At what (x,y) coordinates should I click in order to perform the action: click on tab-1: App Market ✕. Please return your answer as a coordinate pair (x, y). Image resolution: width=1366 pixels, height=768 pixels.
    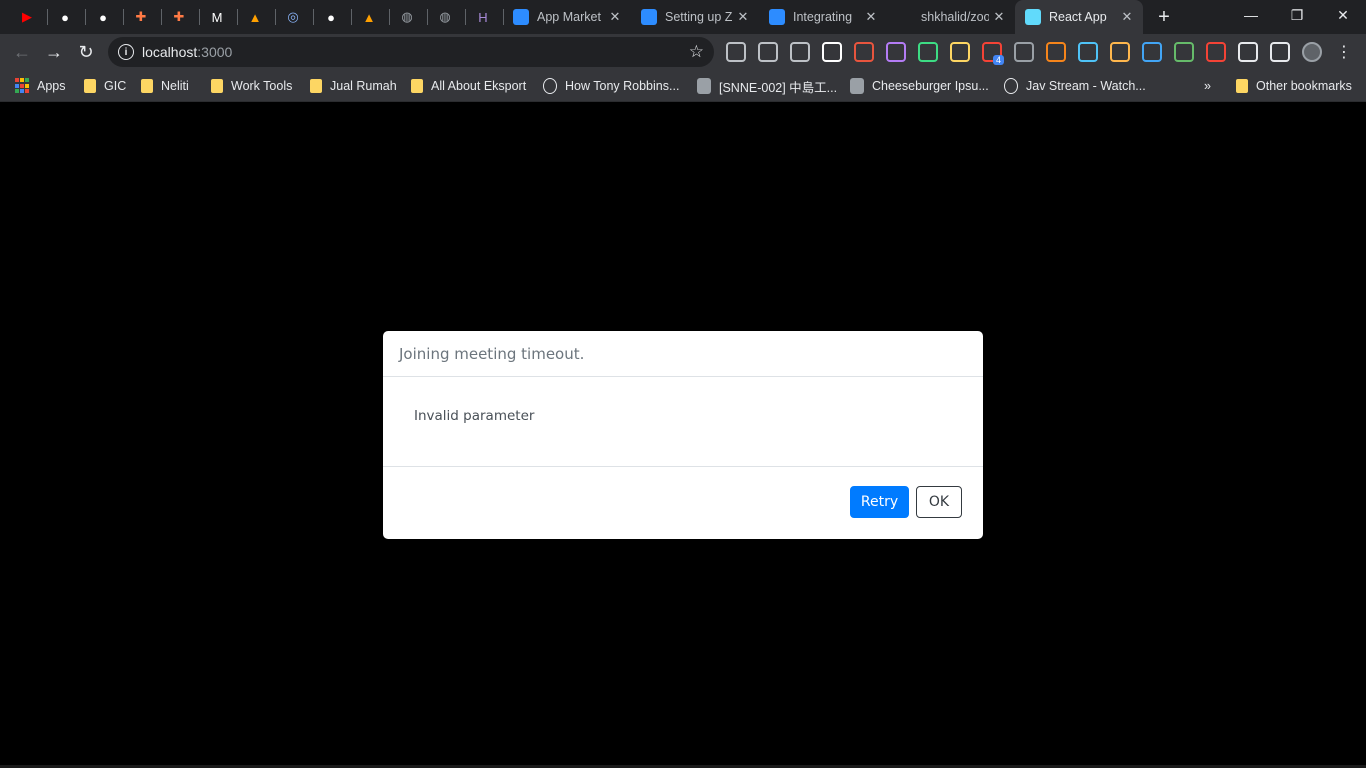
    Looking at the image, I should click on (567, 17).